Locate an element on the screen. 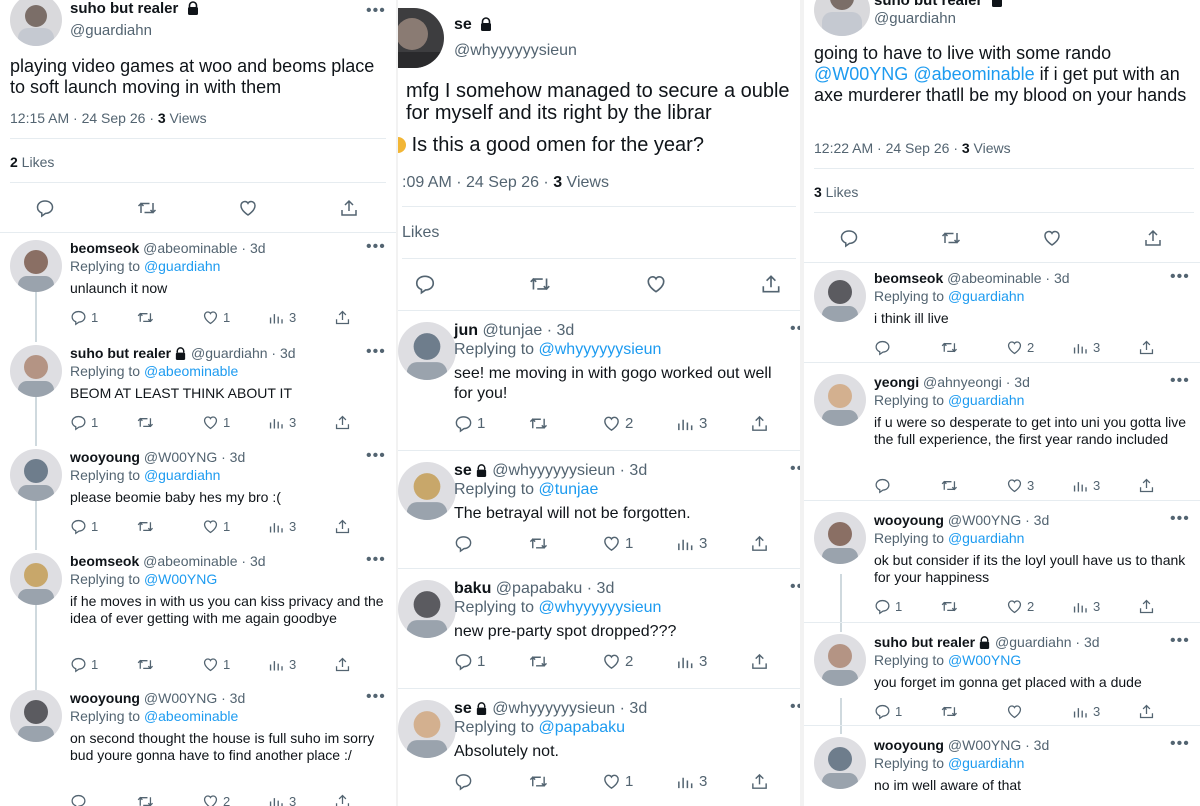 This screenshot has width=1200, height=806. author-name: wooyoung is located at coordinates (909, 745).